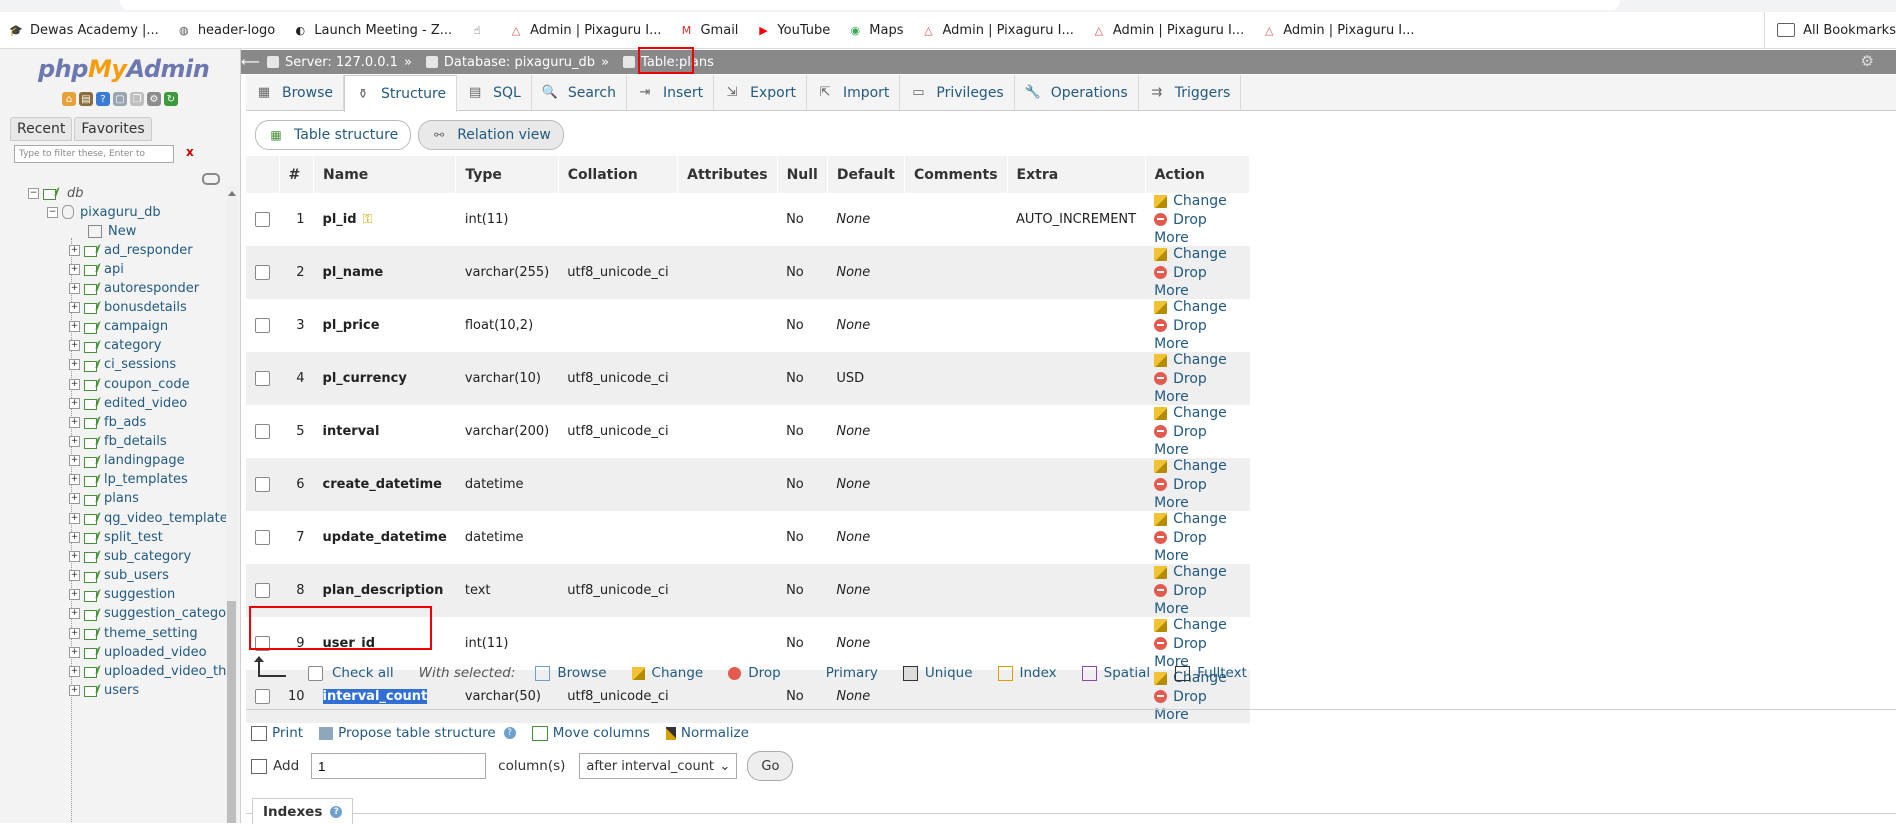 The image size is (1896, 824). Describe the element at coordinates (382, 484) in the screenshot. I see `field-name: create_datetime` at that location.